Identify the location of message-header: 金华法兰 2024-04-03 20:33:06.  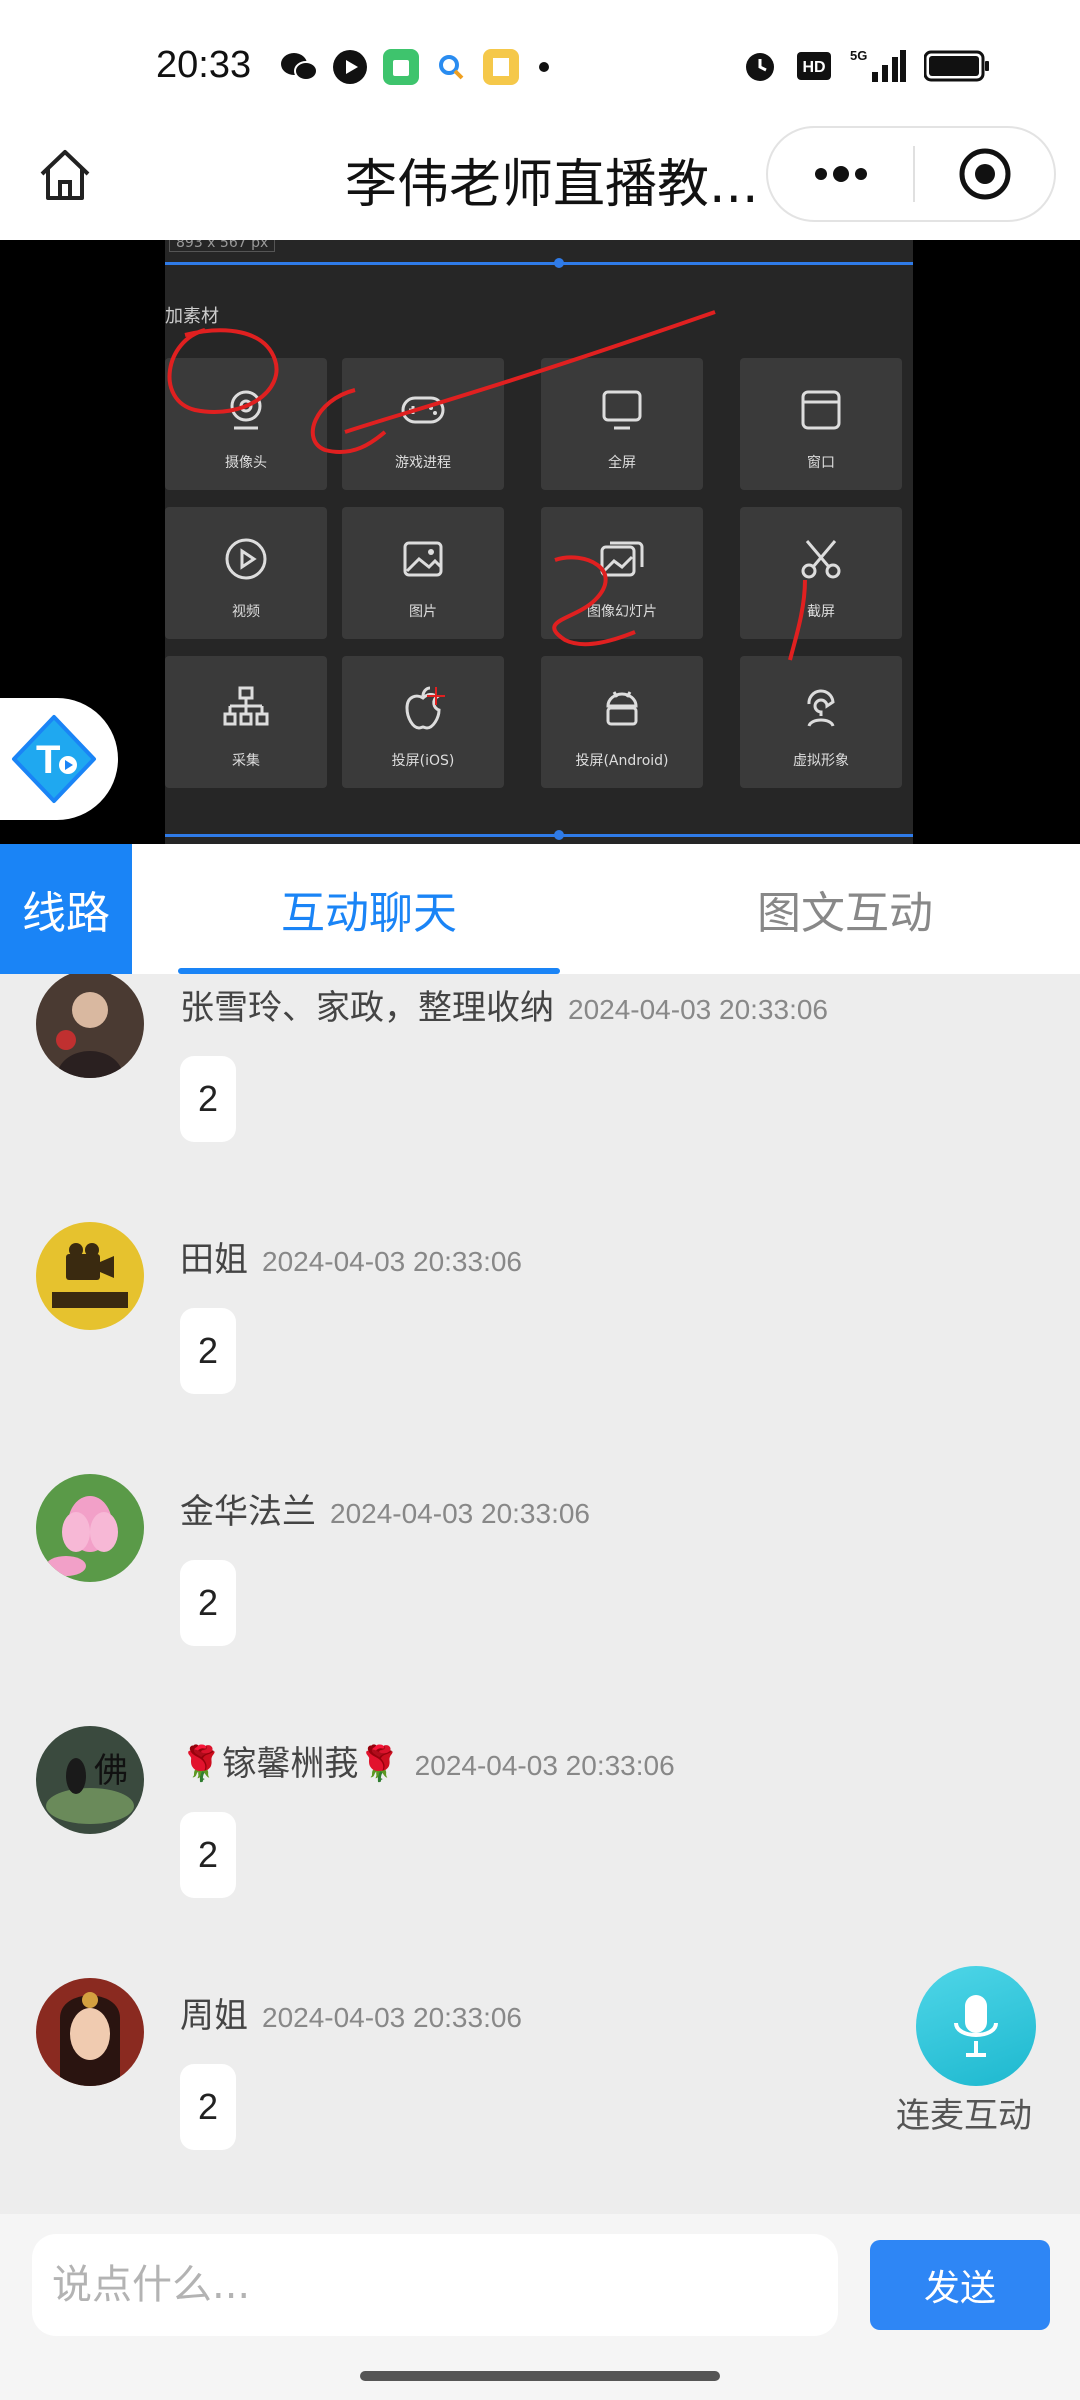
(385, 1508).